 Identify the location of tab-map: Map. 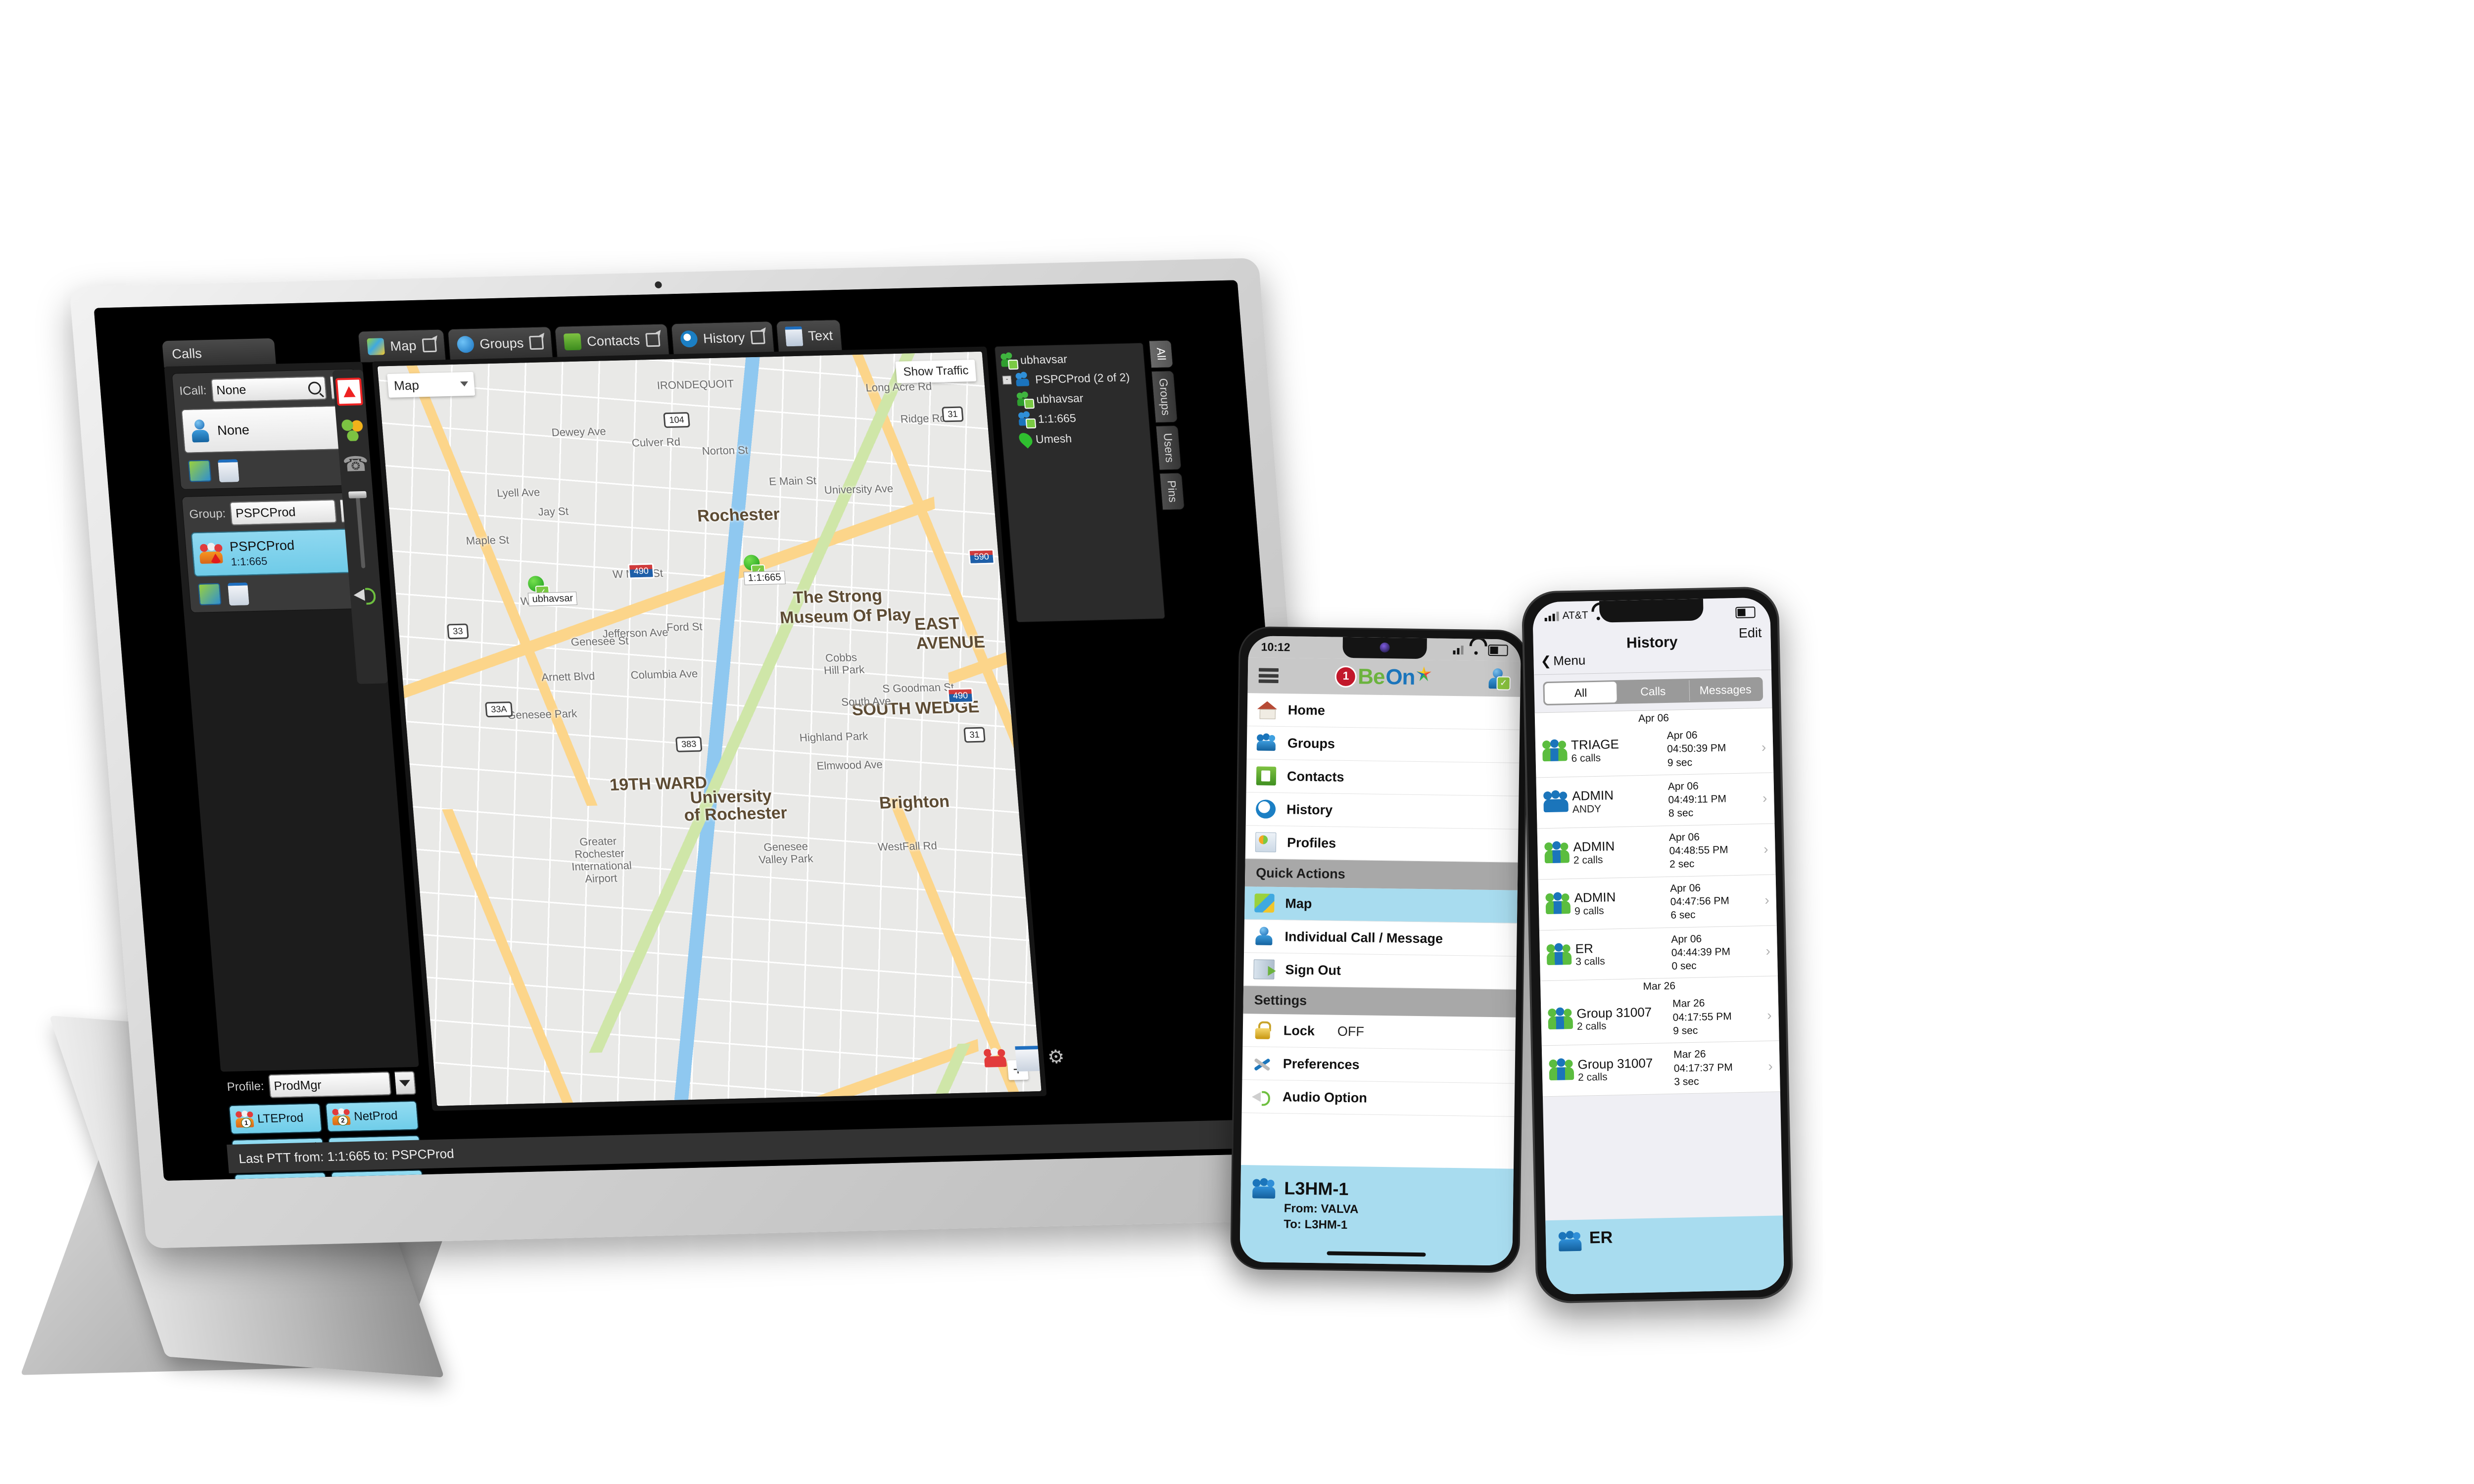
(402, 346).